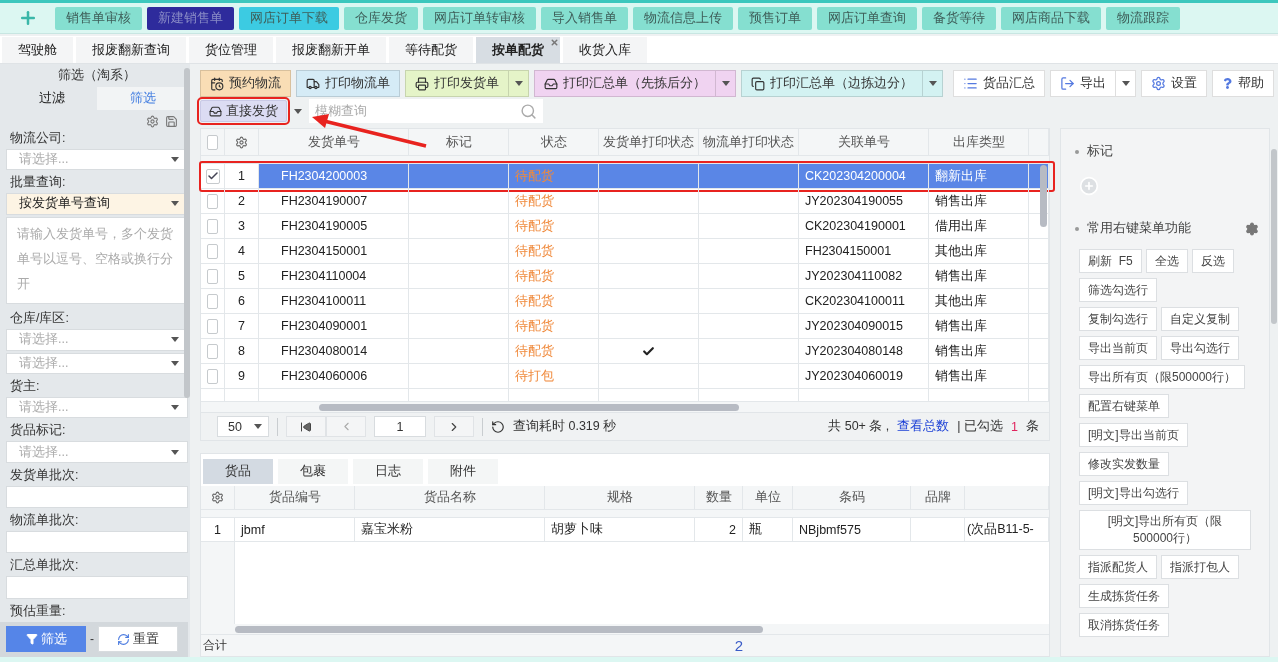 The height and width of the screenshot is (662, 1278). What do you see at coordinates (749, 142) in the screenshot?
I see `column-header: 物流单打印状态` at bounding box center [749, 142].